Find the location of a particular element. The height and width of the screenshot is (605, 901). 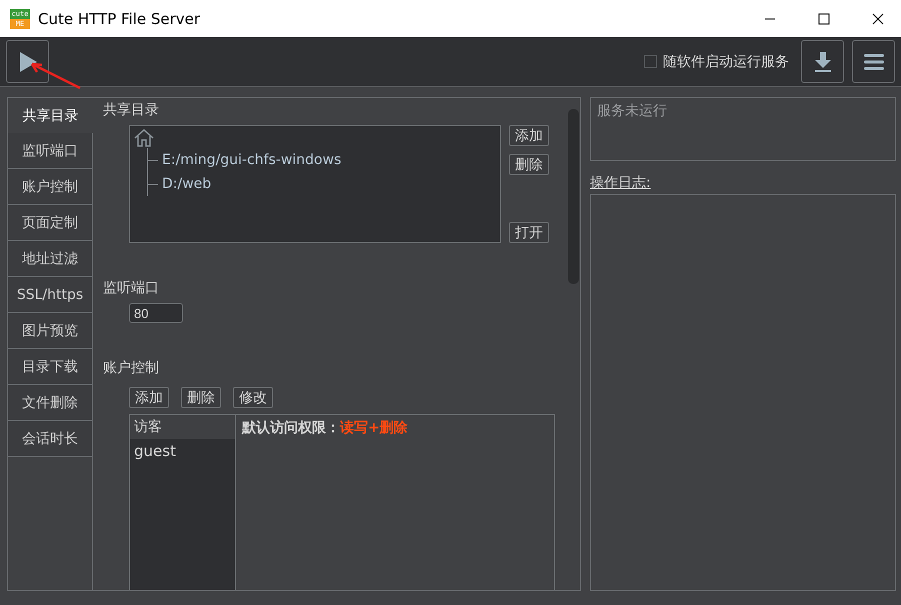

account-button: 删除 is located at coordinates (201, 397).